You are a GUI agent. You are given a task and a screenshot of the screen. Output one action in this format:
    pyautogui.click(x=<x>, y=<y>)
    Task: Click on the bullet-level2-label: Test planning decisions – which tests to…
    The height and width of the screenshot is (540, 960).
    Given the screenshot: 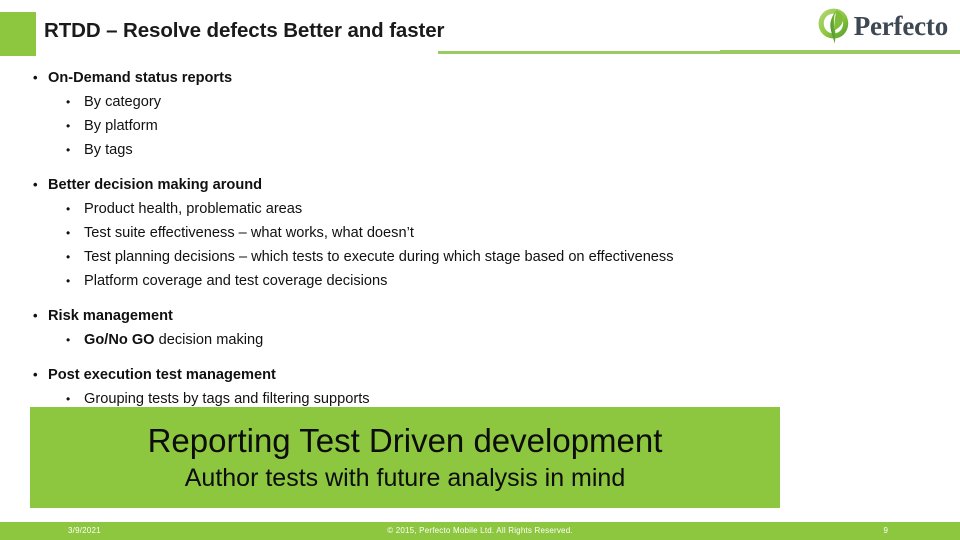 What is the action you would take?
    pyautogui.click(x=379, y=257)
    